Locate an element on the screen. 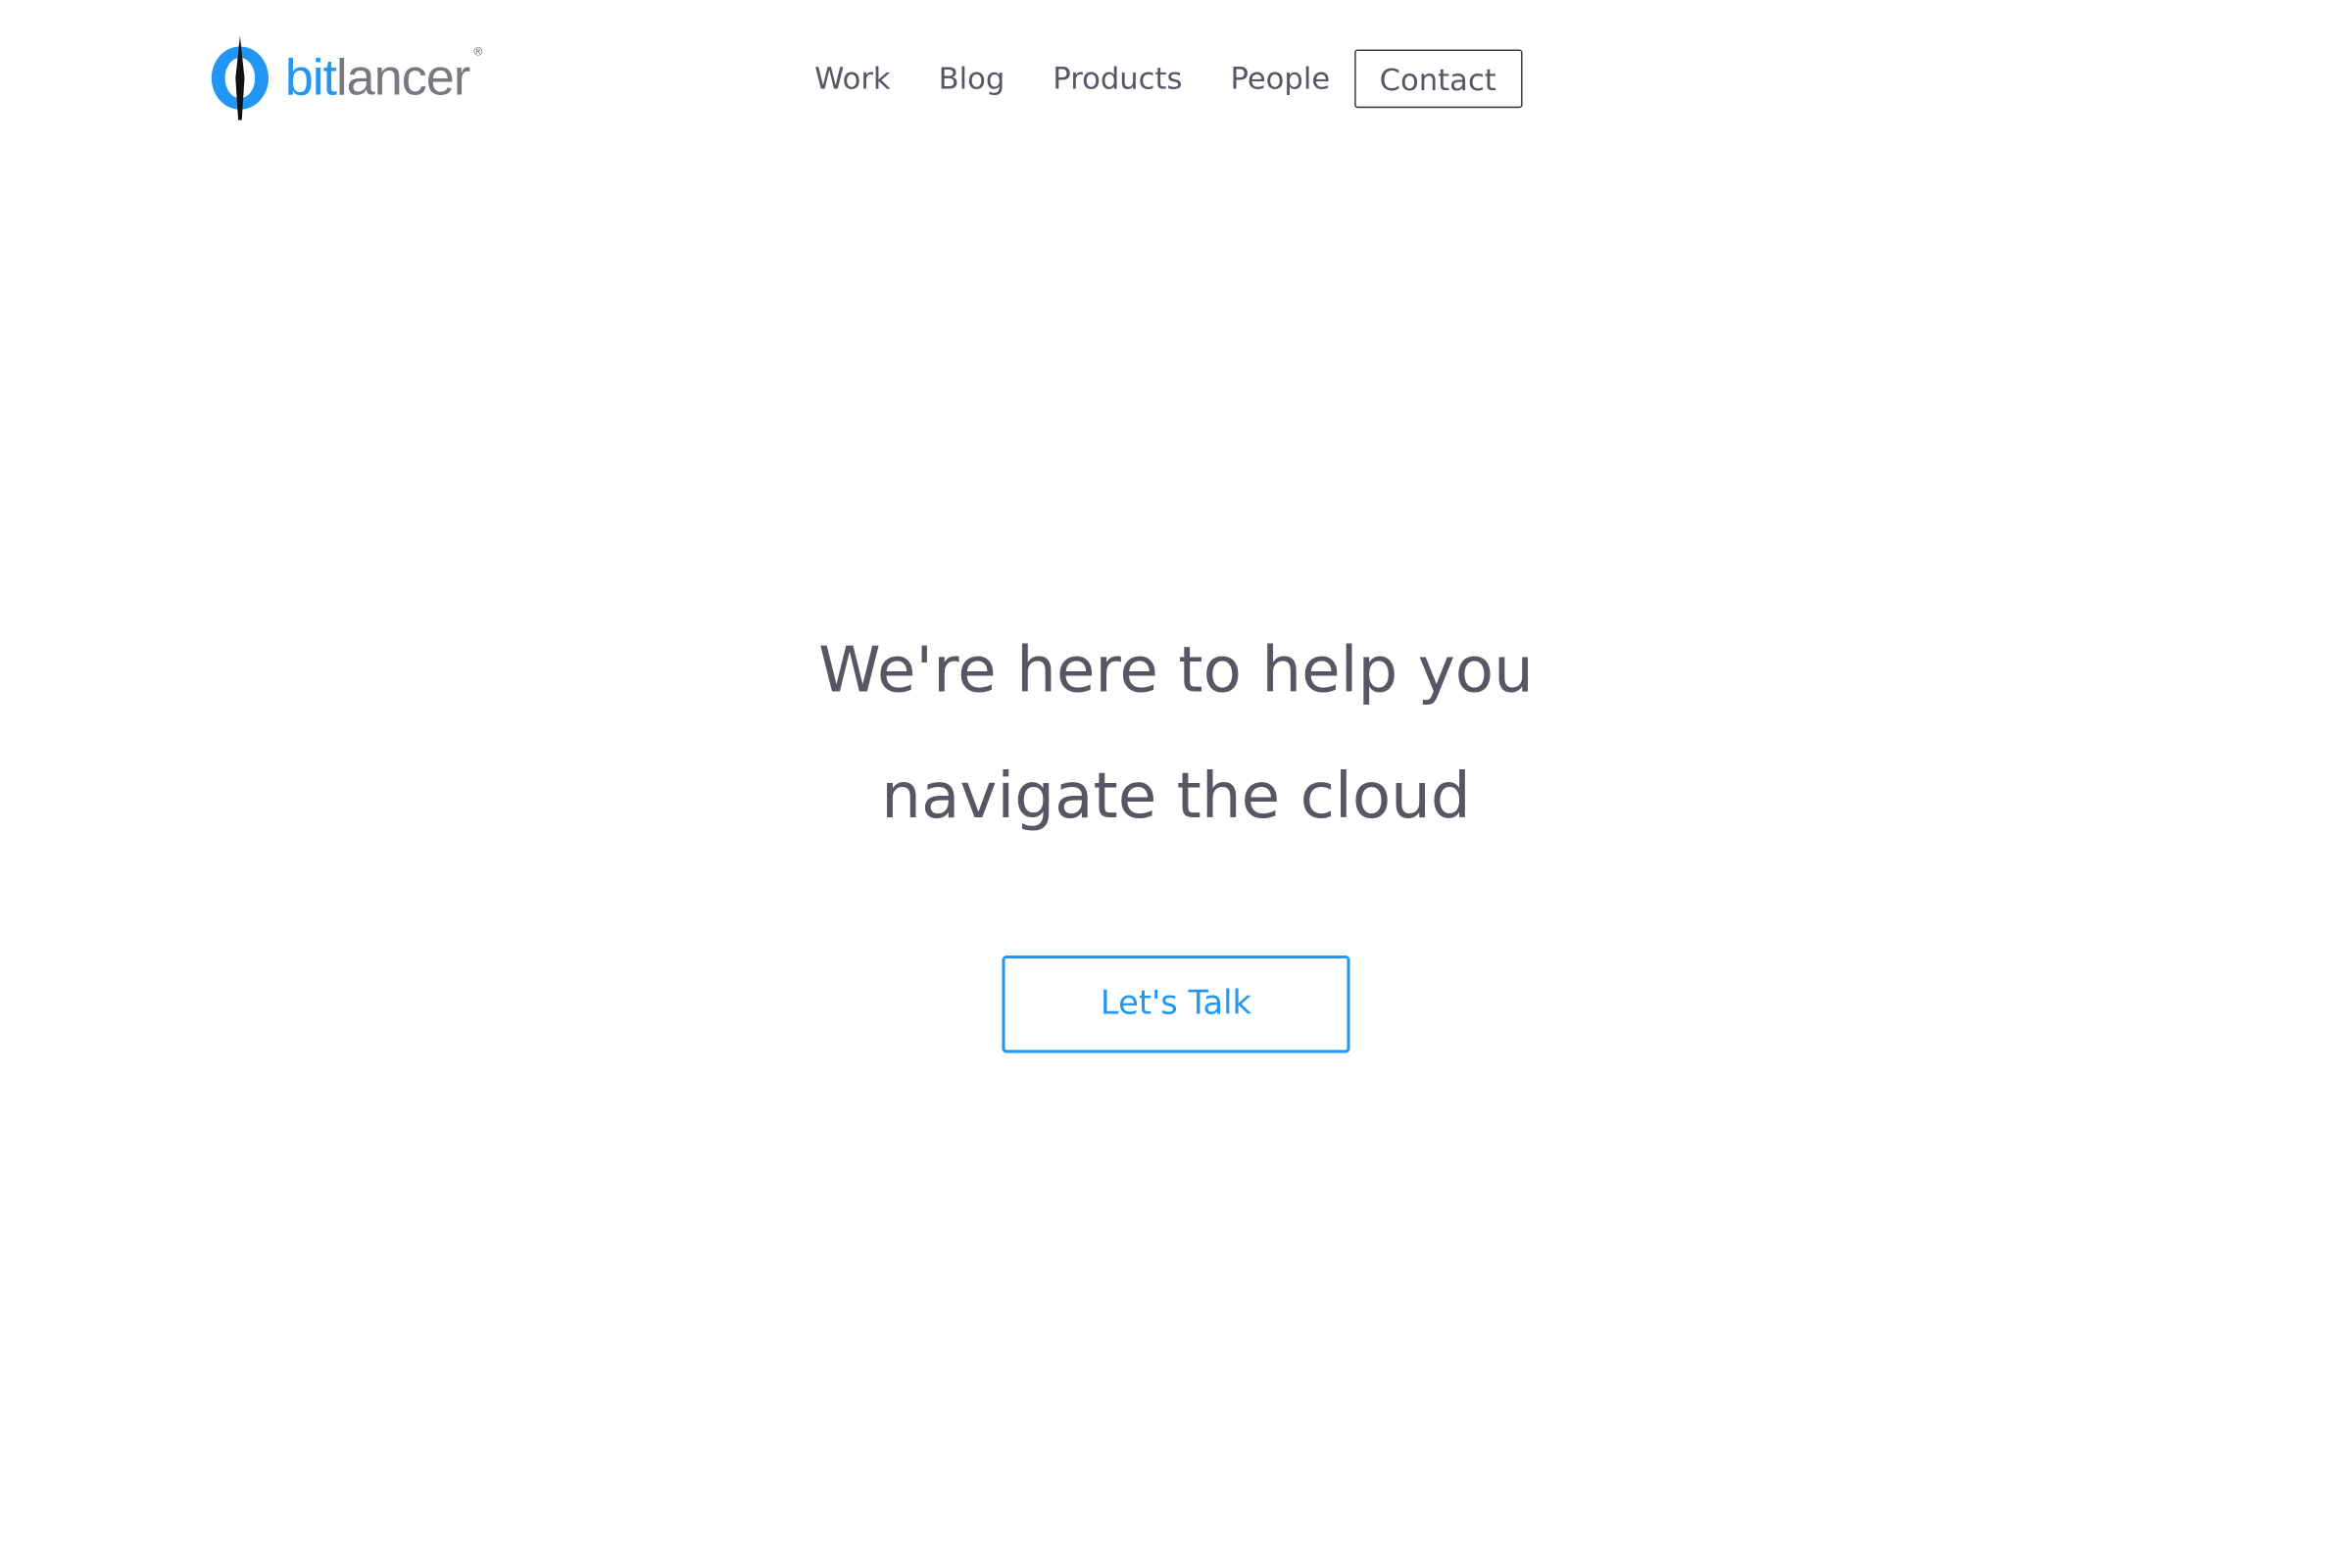 The image size is (2352, 1568). bitlancer-logo: bitlancer ® is located at coordinates (357, 79).